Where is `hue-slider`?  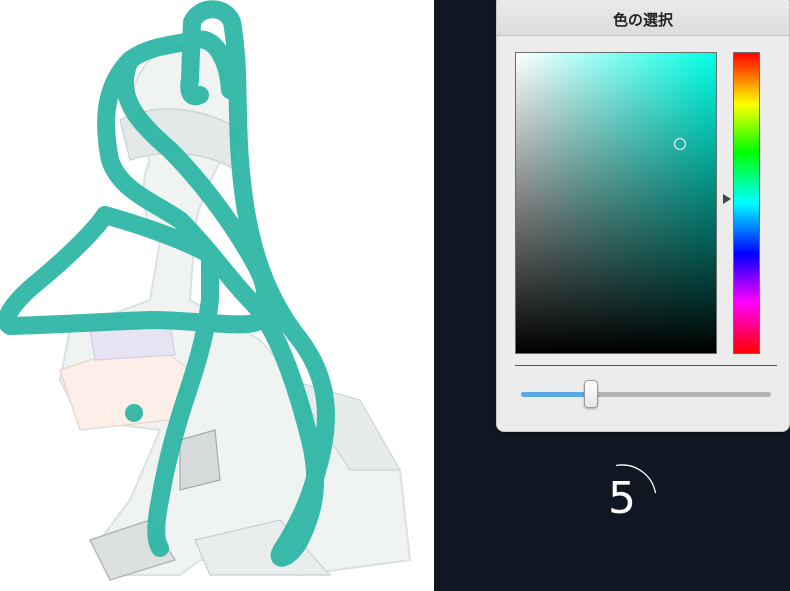
hue-slider is located at coordinates (746, 203).